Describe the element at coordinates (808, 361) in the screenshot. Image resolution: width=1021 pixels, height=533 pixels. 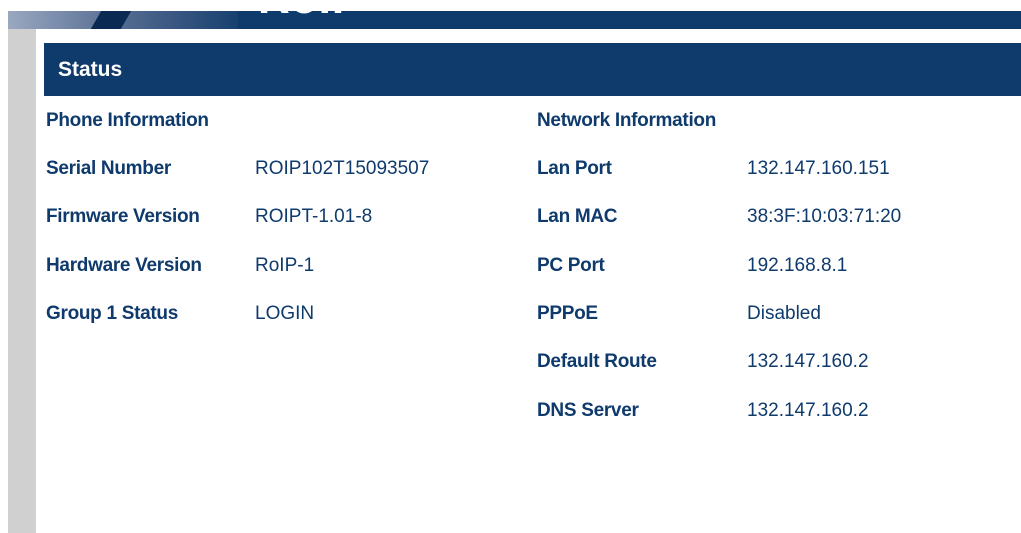
I see `default-route-value: 132.147.160.2` at that location.